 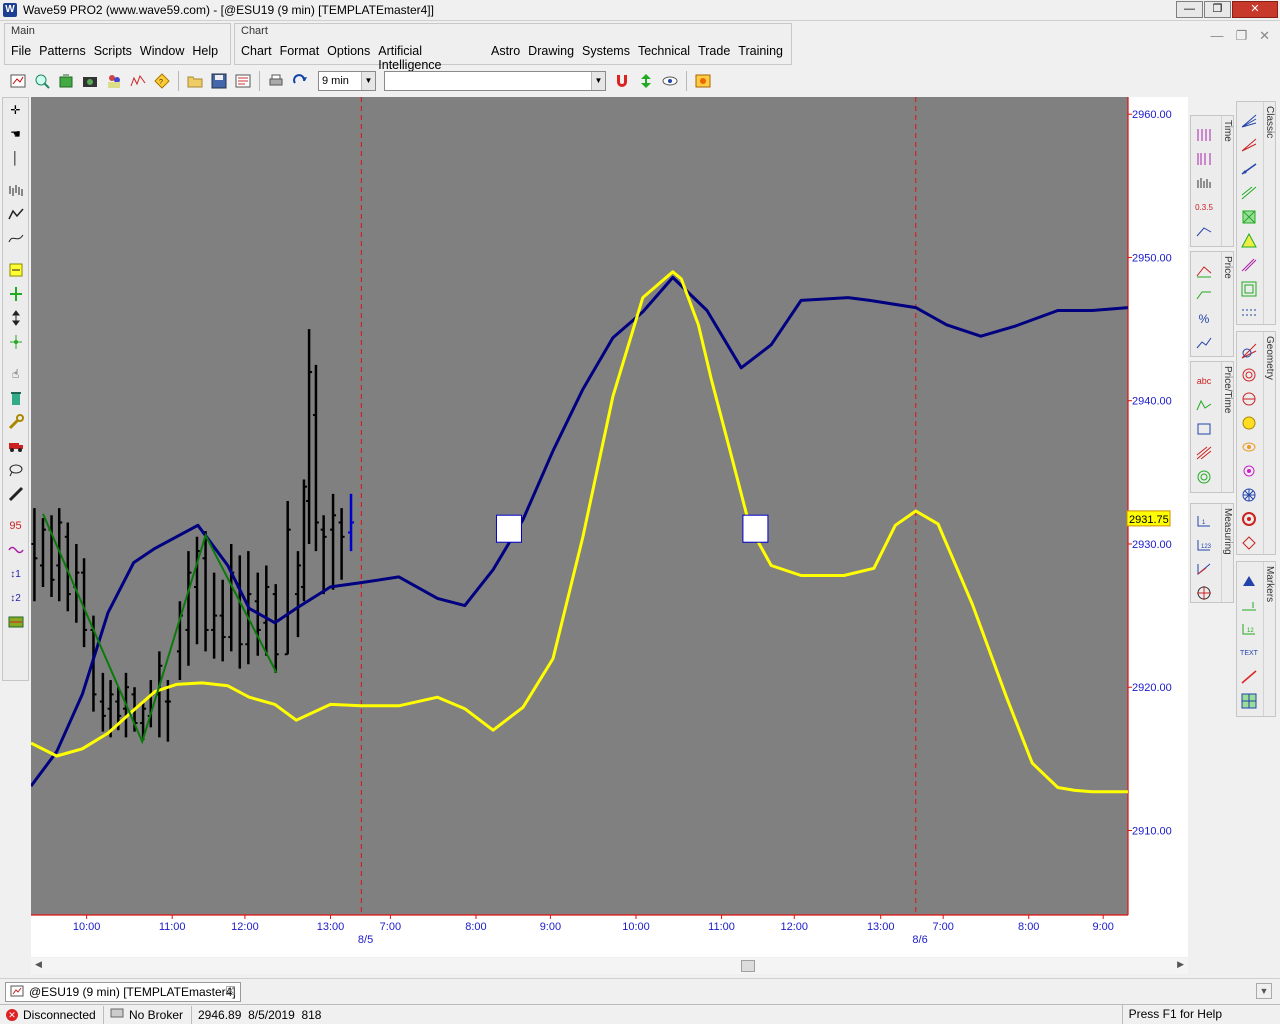 What do you see at coordinates (15, 398) in the screenshot?
I see `trash-icon` at bounding box center [15, 398].